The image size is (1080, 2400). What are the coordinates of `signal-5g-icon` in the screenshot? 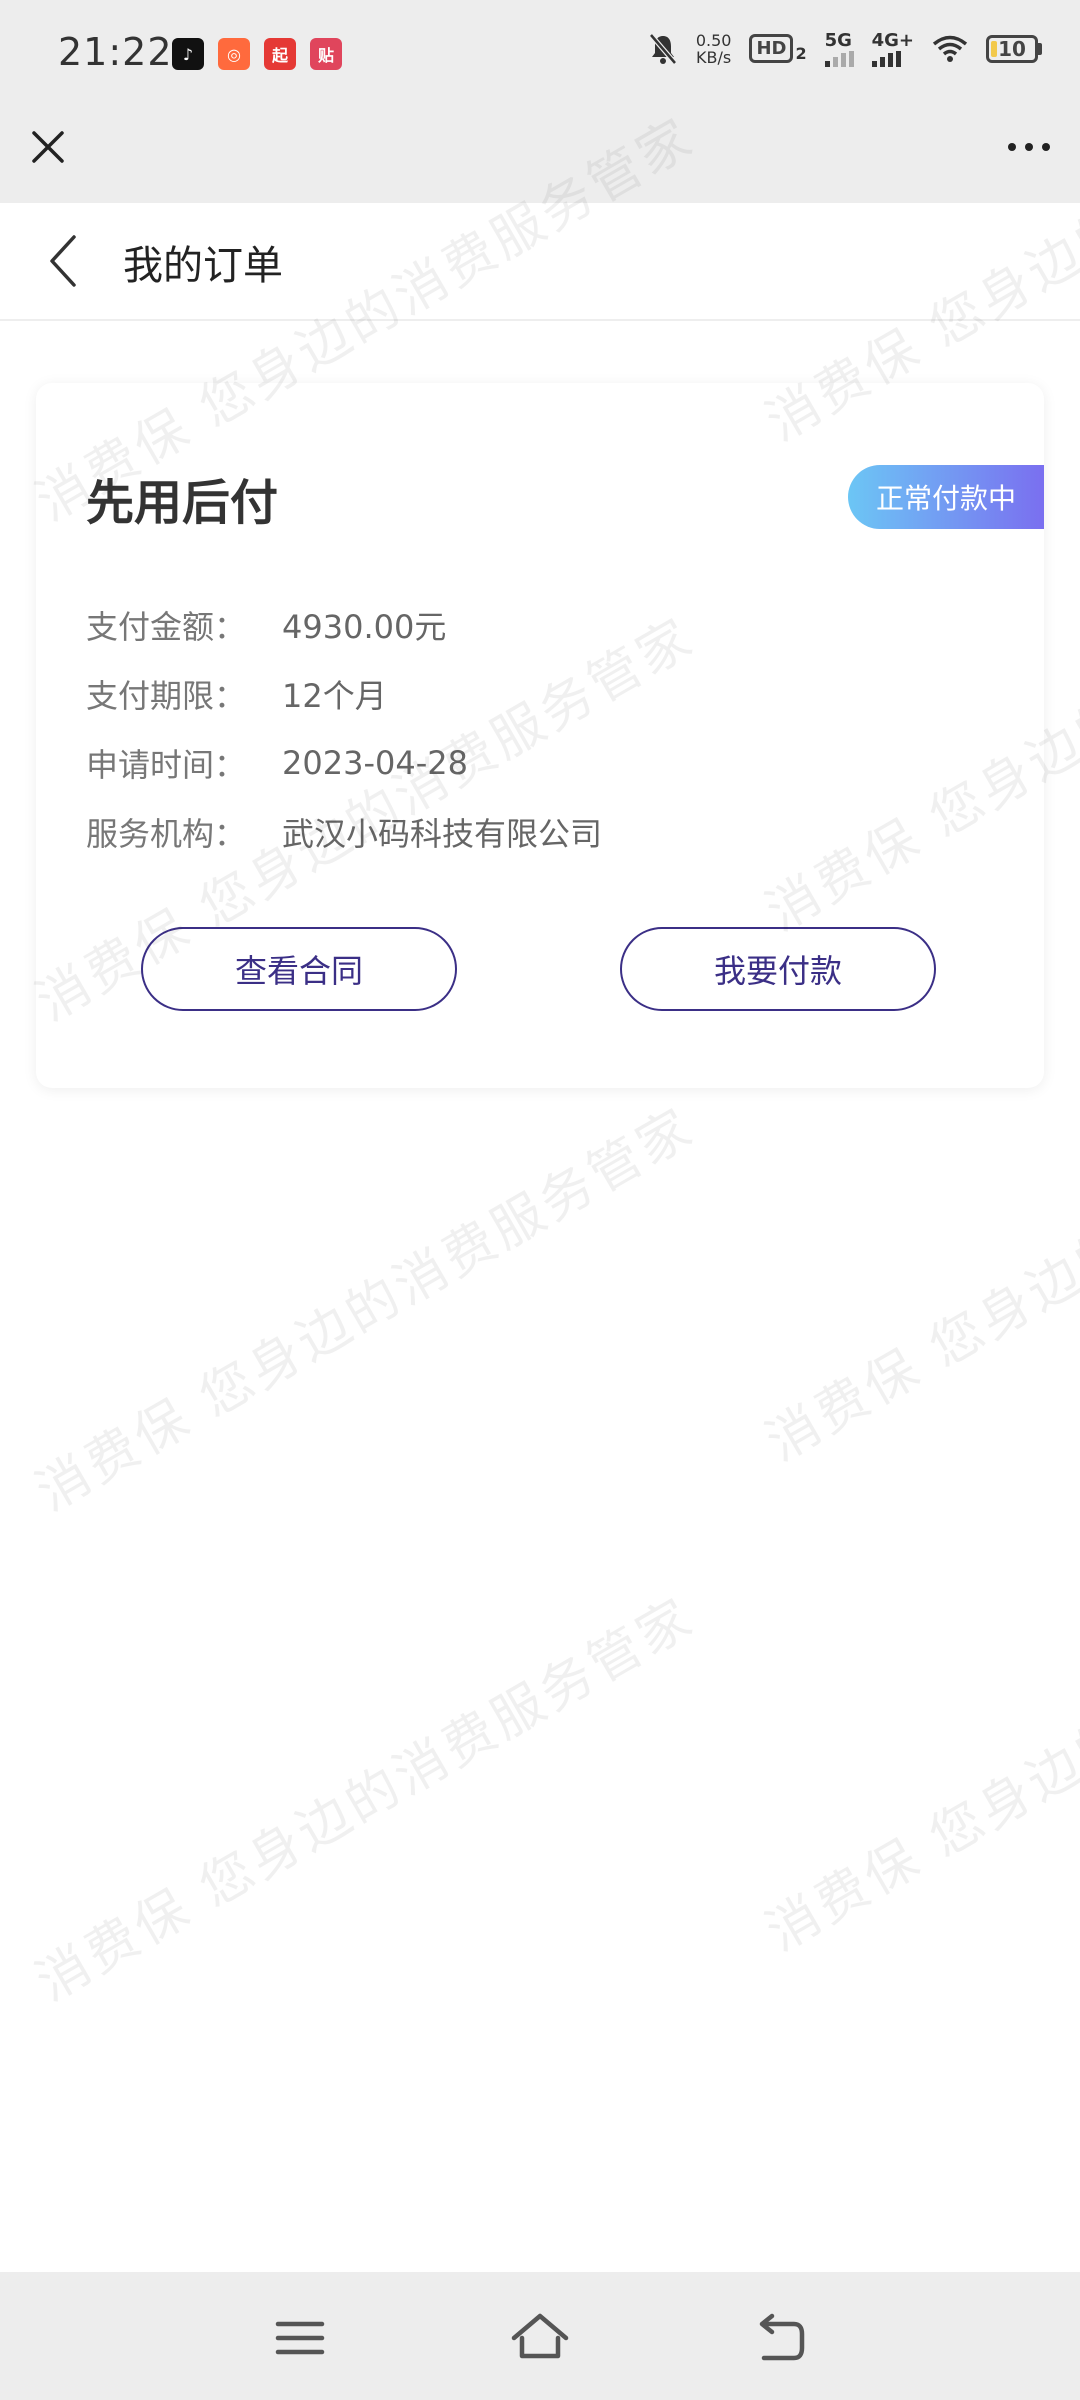 It's located at (839, 59).